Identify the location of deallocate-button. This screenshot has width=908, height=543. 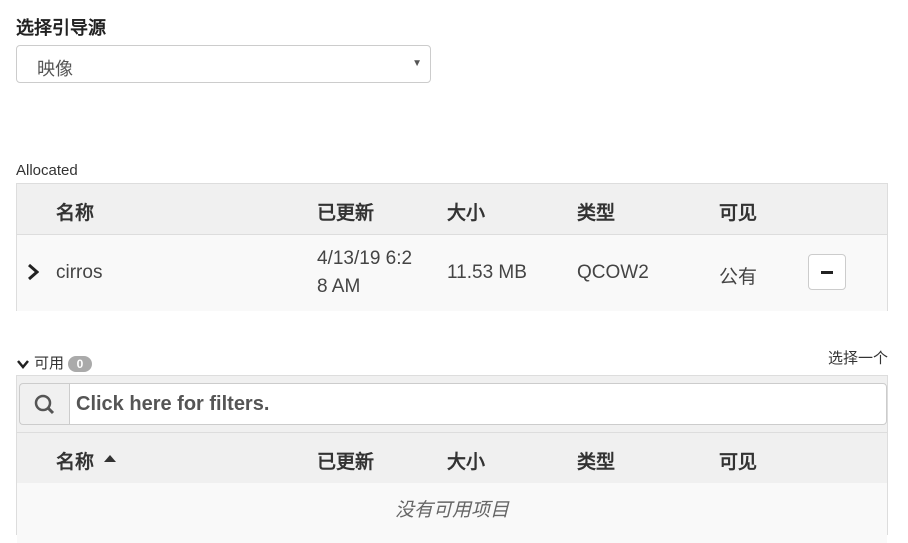
(827, 272).